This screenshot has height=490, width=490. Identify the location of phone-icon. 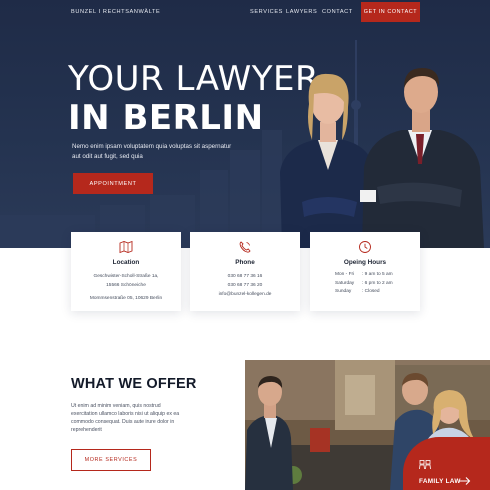
(245, 247).